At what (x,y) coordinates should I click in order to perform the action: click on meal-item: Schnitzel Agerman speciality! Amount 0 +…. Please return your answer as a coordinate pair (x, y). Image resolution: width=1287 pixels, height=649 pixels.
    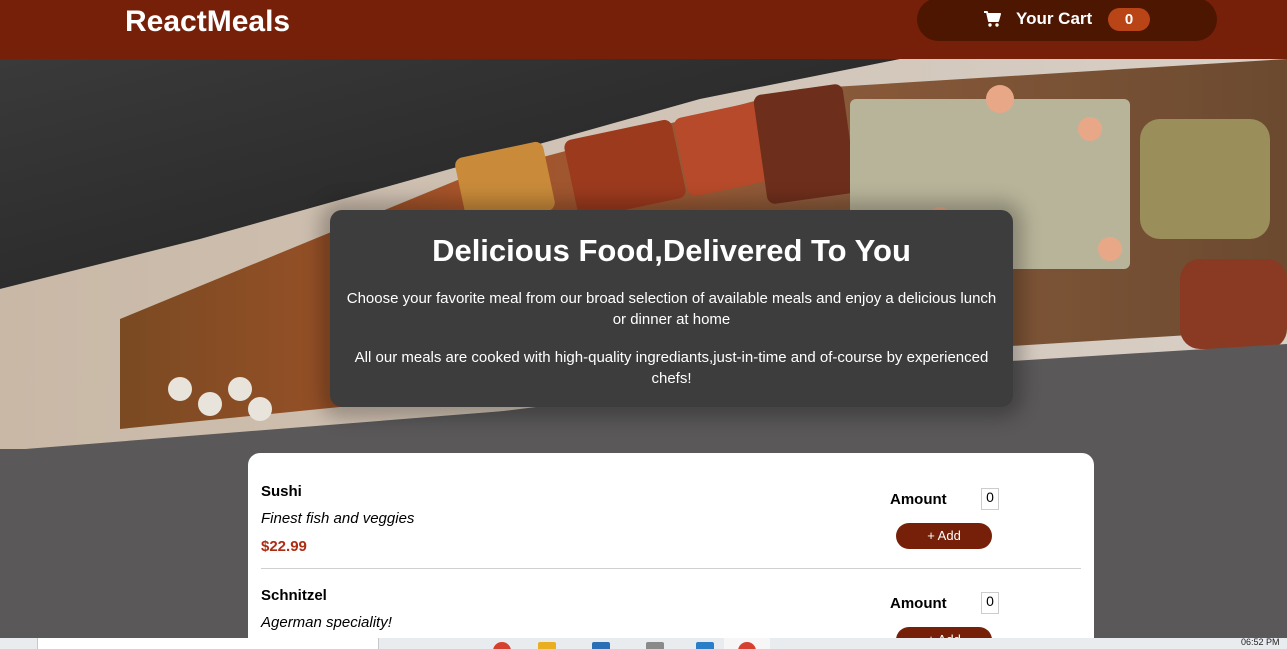
    Looking at the image, I should click on (671, 609).